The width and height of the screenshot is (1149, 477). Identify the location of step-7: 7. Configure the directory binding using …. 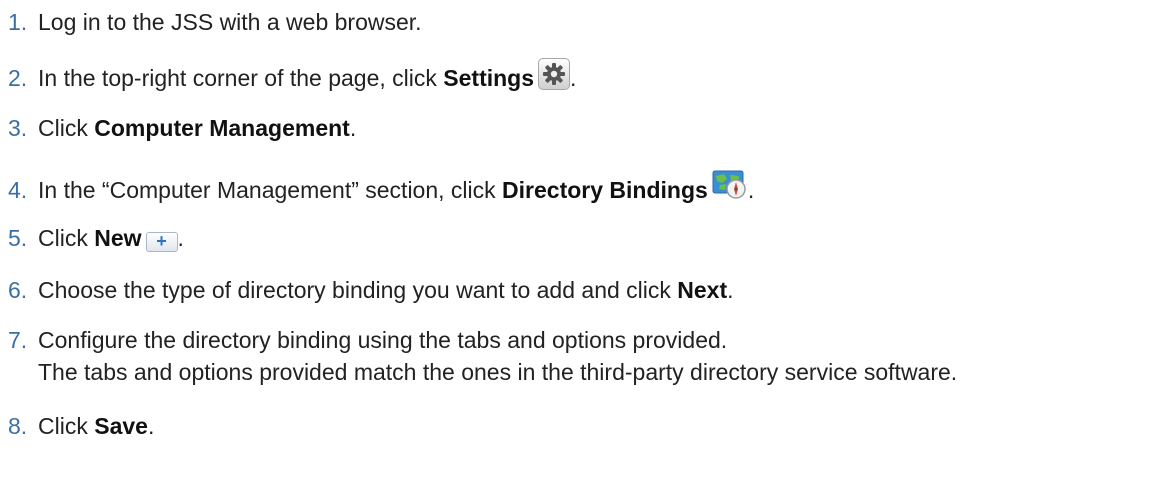
(482, 354).